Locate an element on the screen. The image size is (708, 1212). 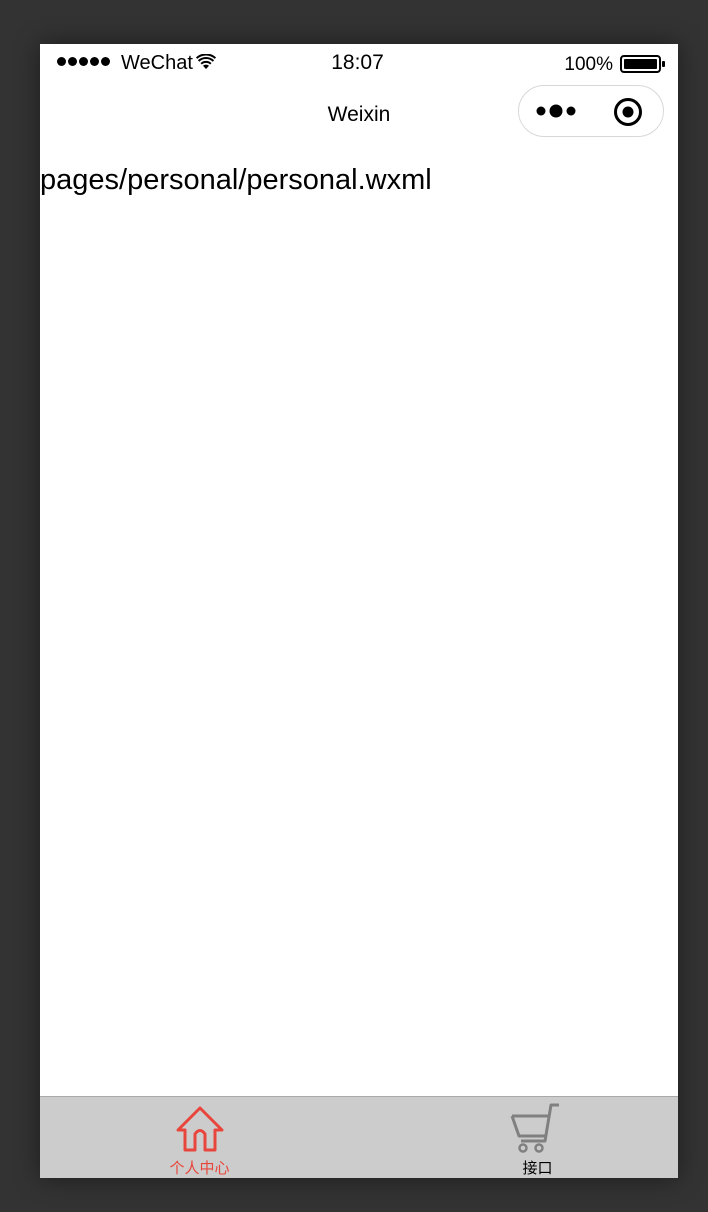
close-target-icon is located at coordinates (628, 112).